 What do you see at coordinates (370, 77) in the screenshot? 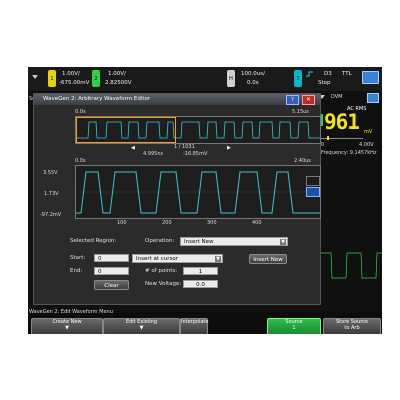
I see `usb-icon` at bounding box center [370, 77].